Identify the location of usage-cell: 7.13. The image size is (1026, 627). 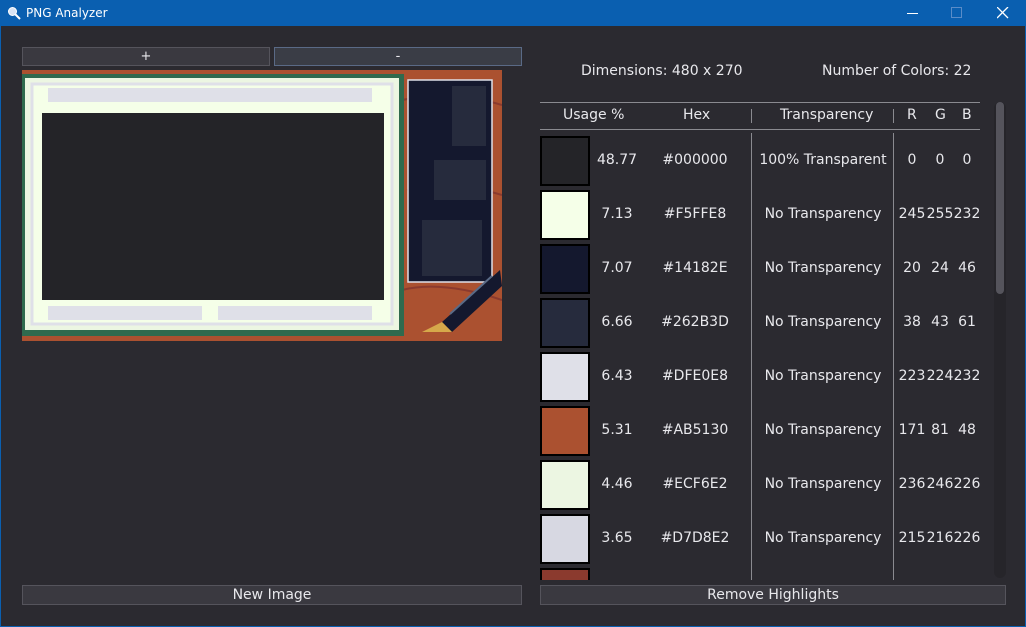
(617, 214).